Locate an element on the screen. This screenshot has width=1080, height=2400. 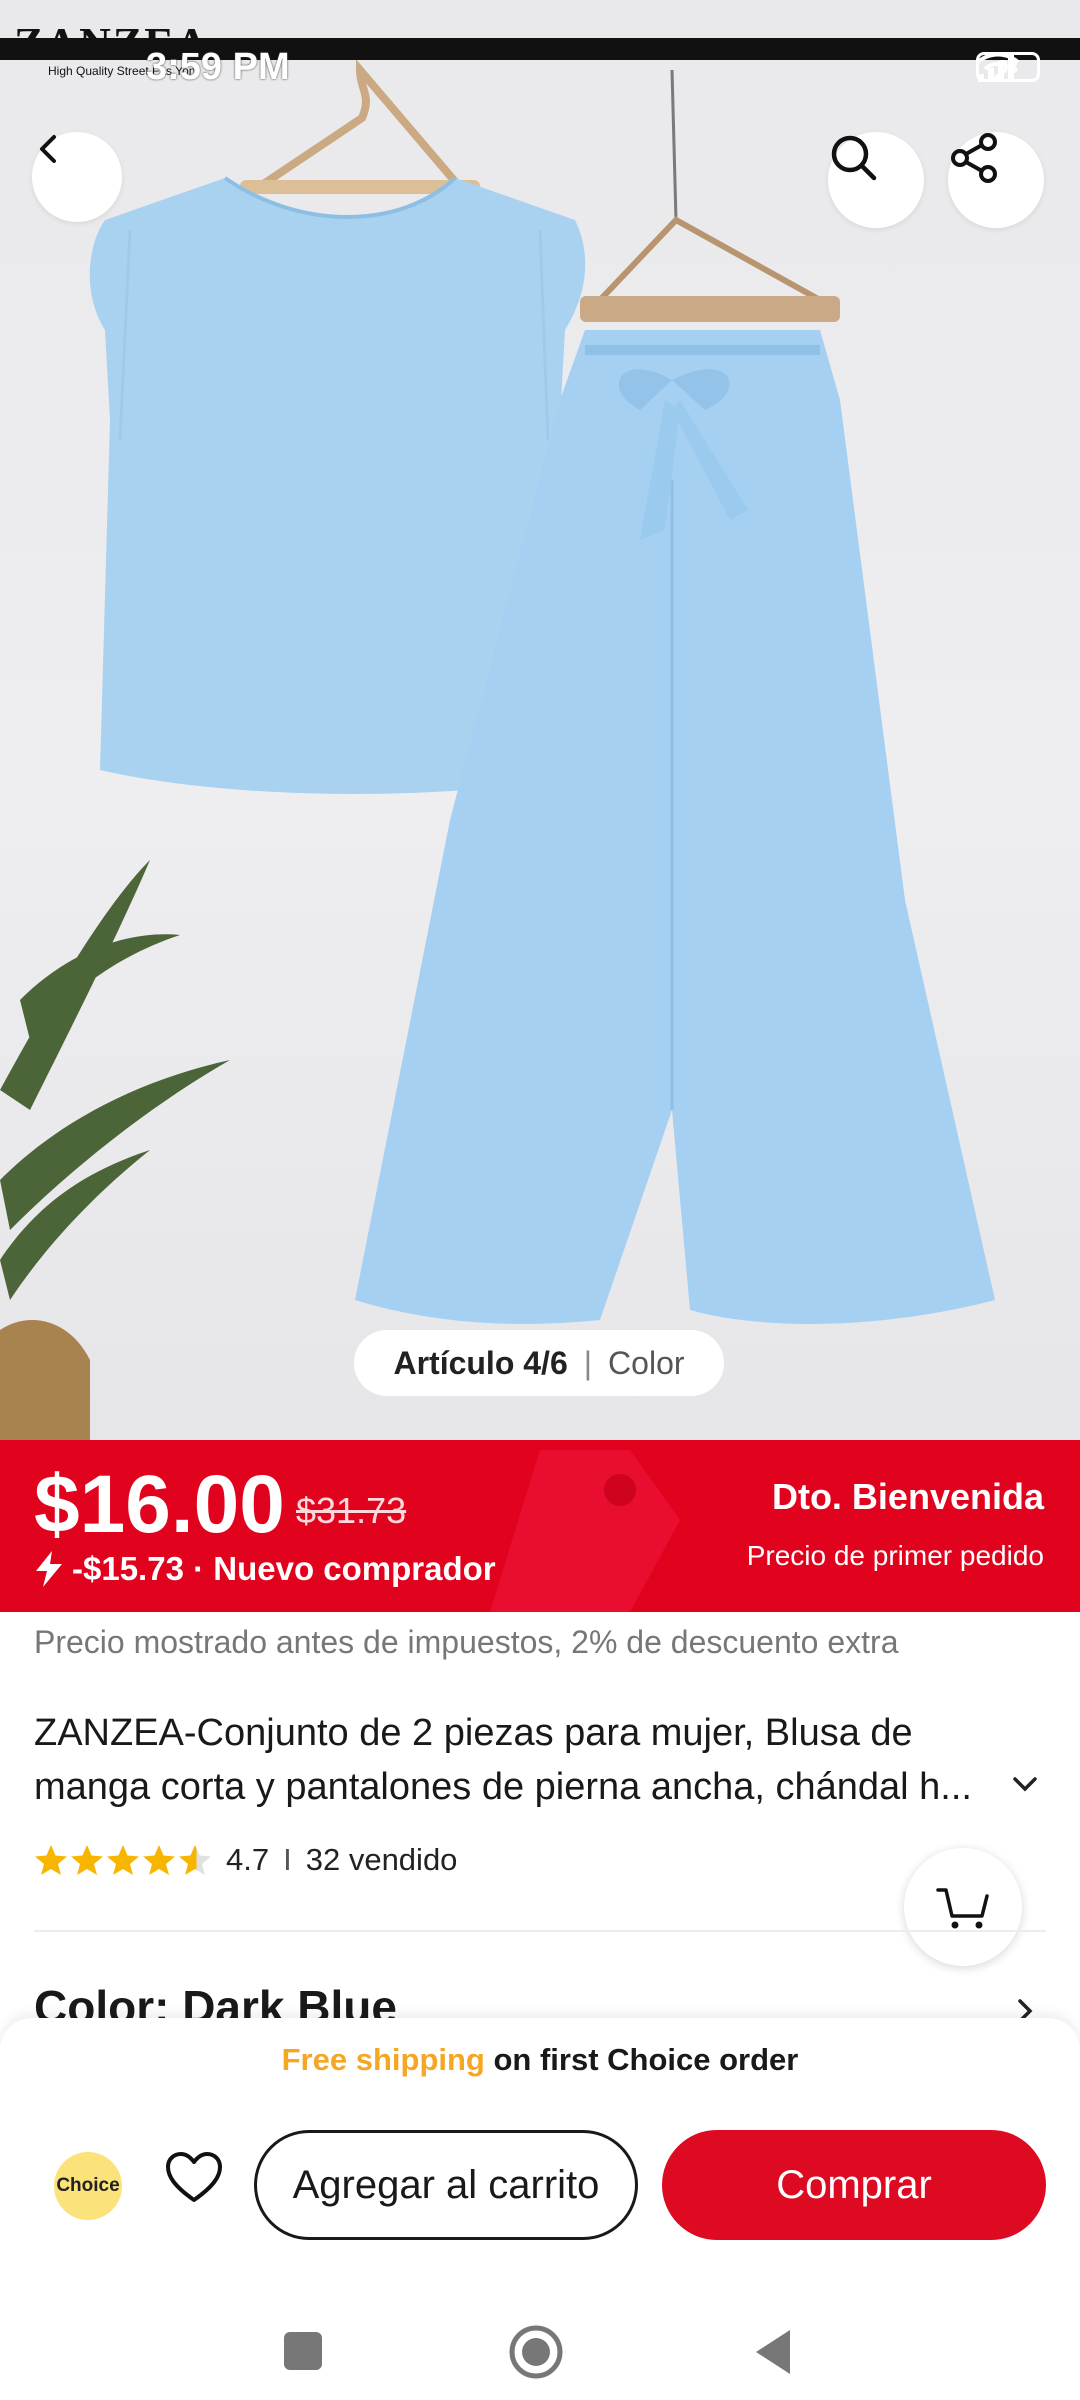
system-icons: 33 is located at coordinates (1008, 67).